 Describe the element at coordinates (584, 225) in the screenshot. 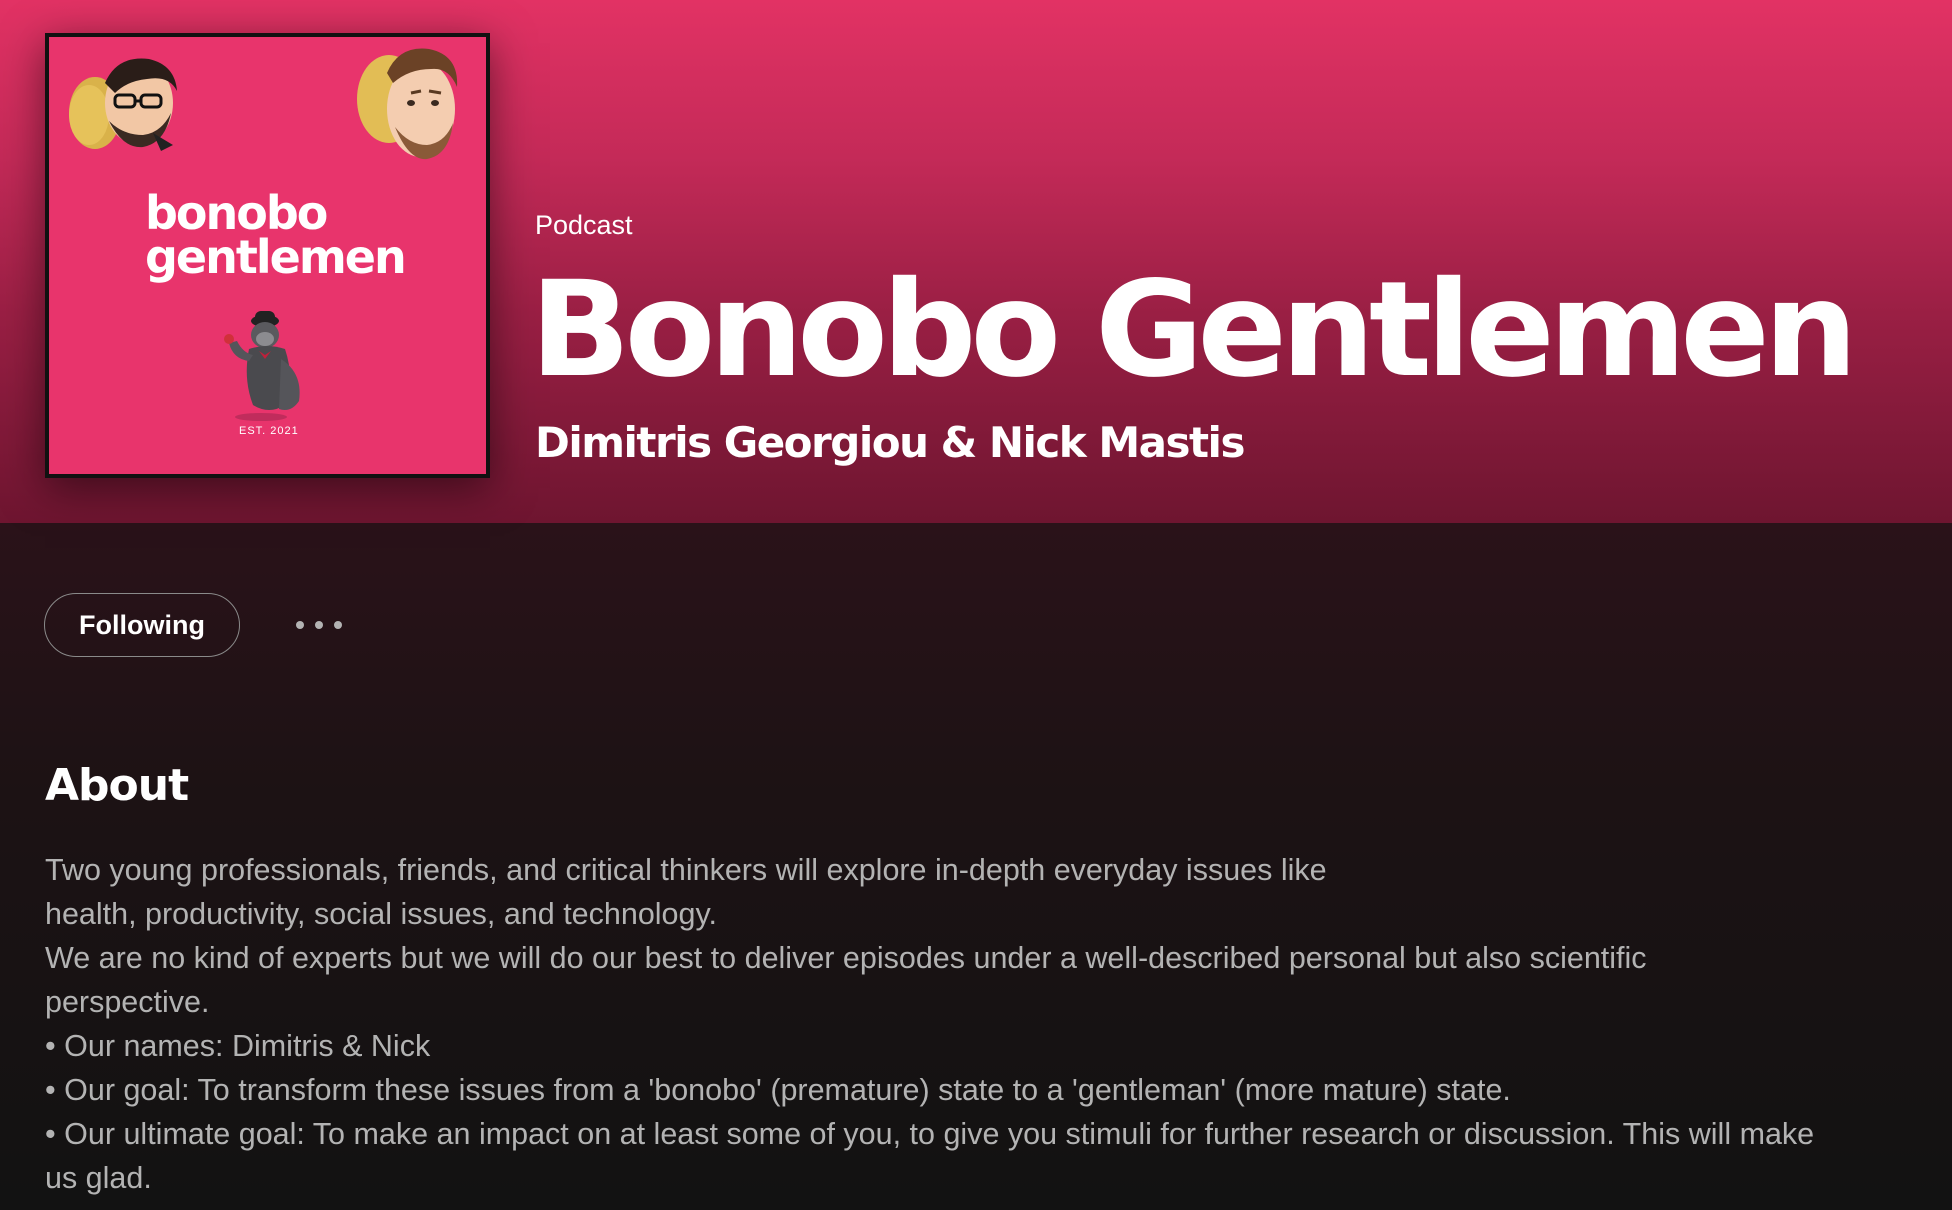

I see `content-type-label: Podcast` at that location.